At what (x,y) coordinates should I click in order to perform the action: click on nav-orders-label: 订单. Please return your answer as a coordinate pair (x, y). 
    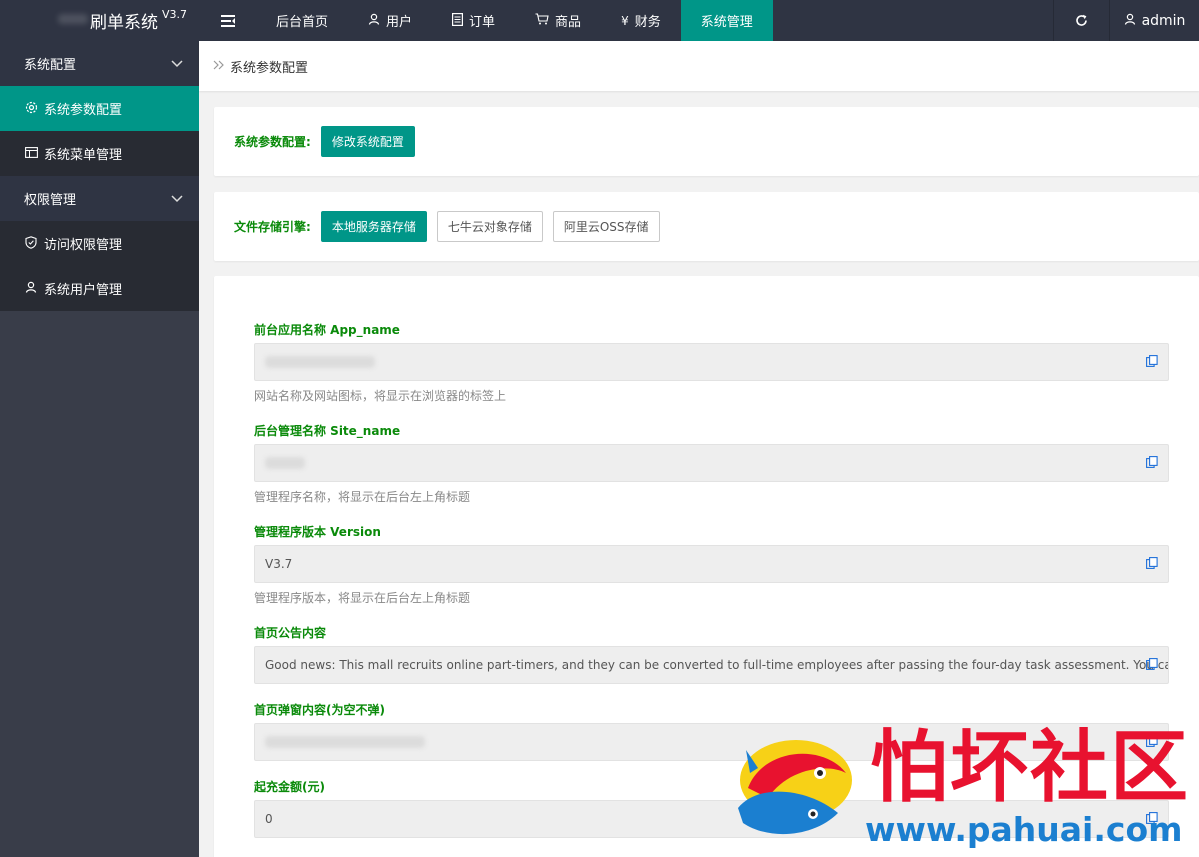
    Looking at the image, I should click on (482, 22).